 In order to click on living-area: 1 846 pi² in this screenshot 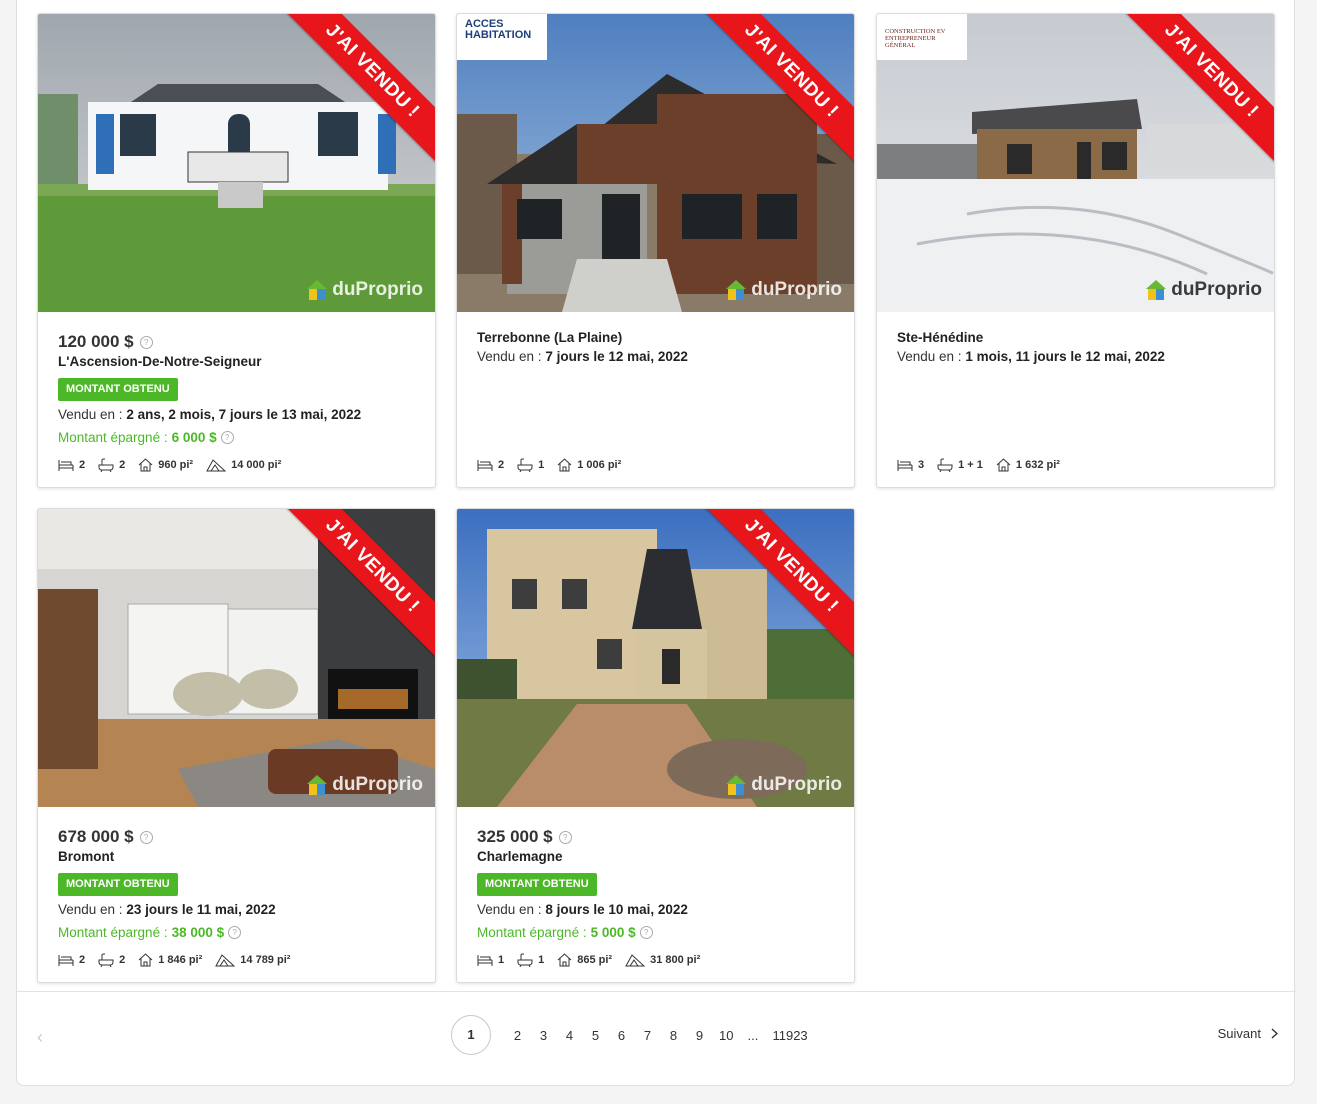, I will do `click(170, 960)`.